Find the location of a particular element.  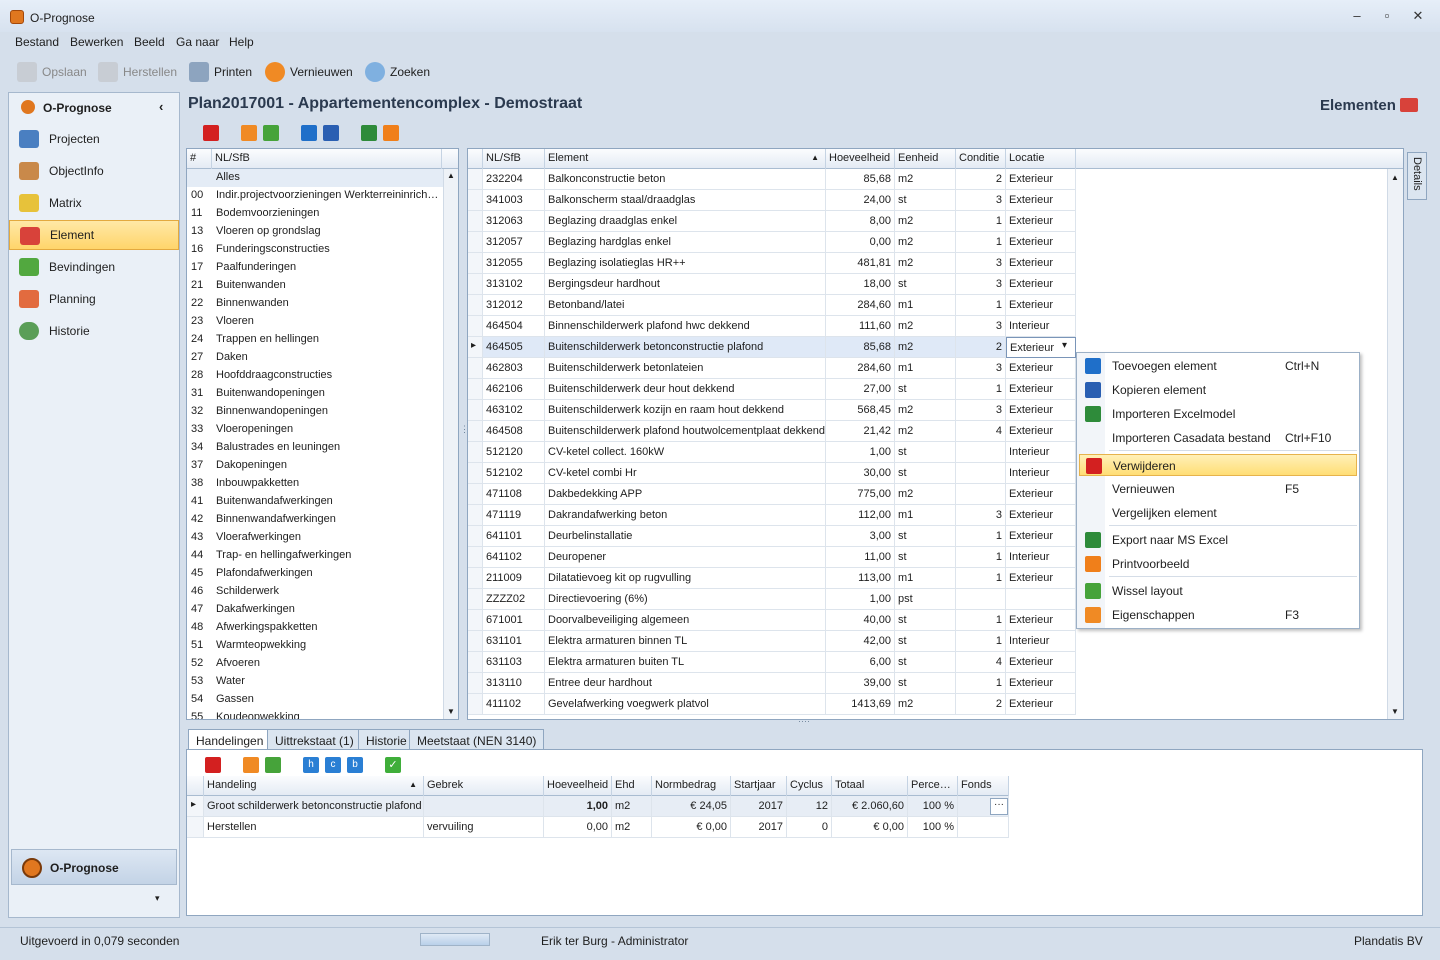

restore-button: Herstellen is located at coordinates (137, 72).